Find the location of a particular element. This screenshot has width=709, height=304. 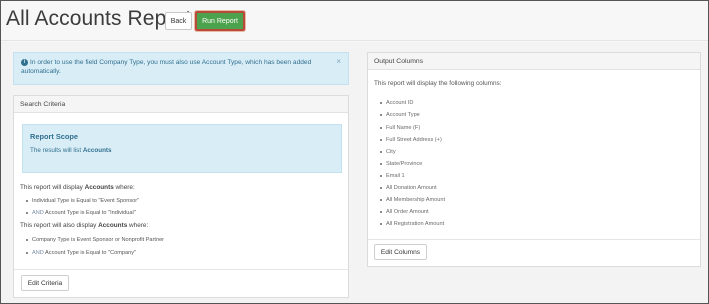

back-button: Back is located at coordinates (178, 21).